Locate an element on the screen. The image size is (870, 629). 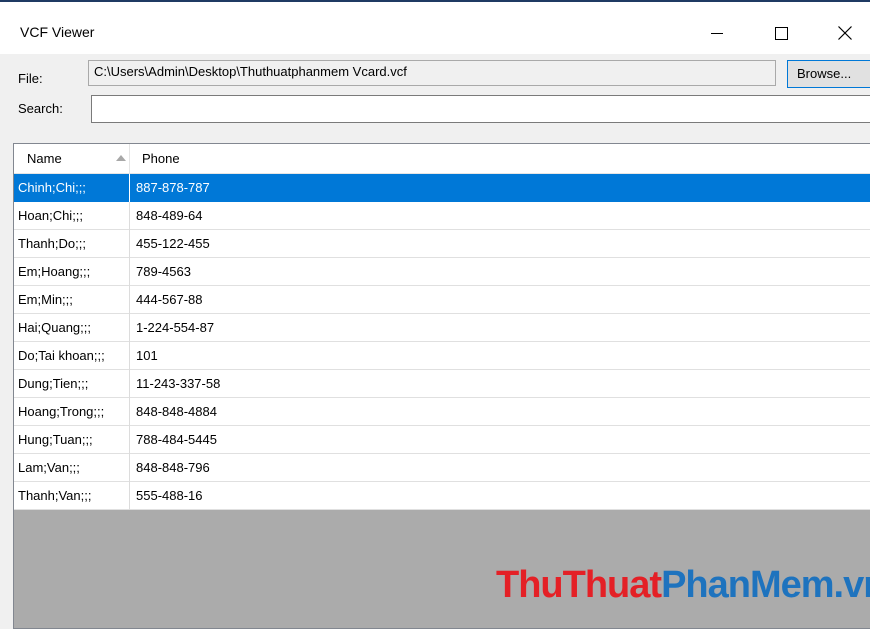
contact-name-cell: Thanh;Do;;; is located at coordinates (52, 243).